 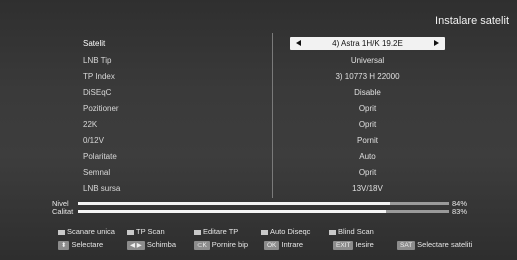 I want to click on satellite-selector: 4) Astra 1H/K 19.2E, so click(x=367, y=43).